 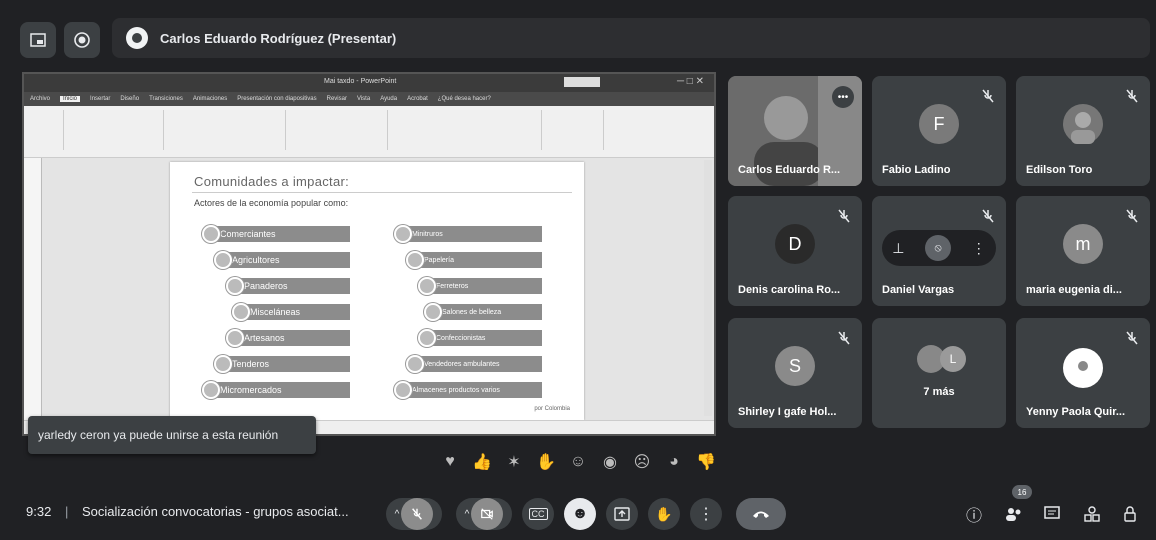 What do you see at coordinates (795, 244) in the screenshot?
I see `participant-avatar: D` at bounding box center [795, 244].